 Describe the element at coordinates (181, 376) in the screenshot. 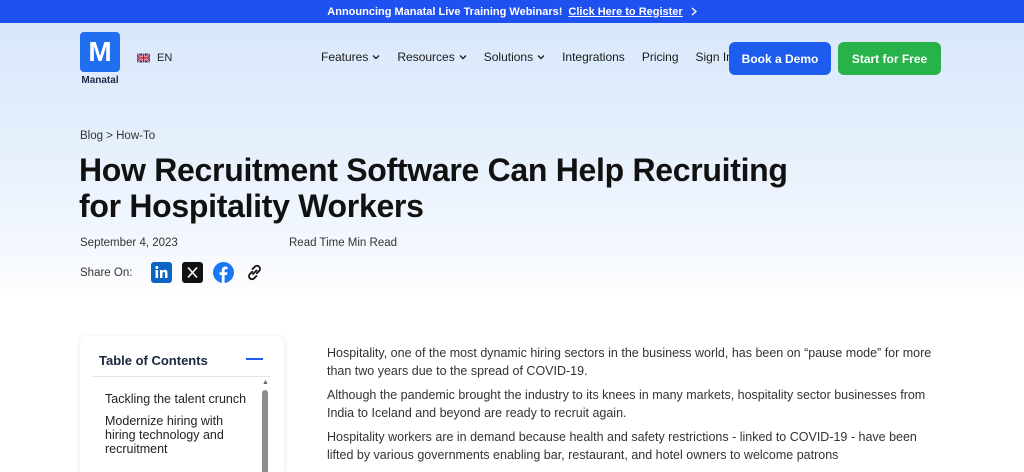

I see `divider` at that location.